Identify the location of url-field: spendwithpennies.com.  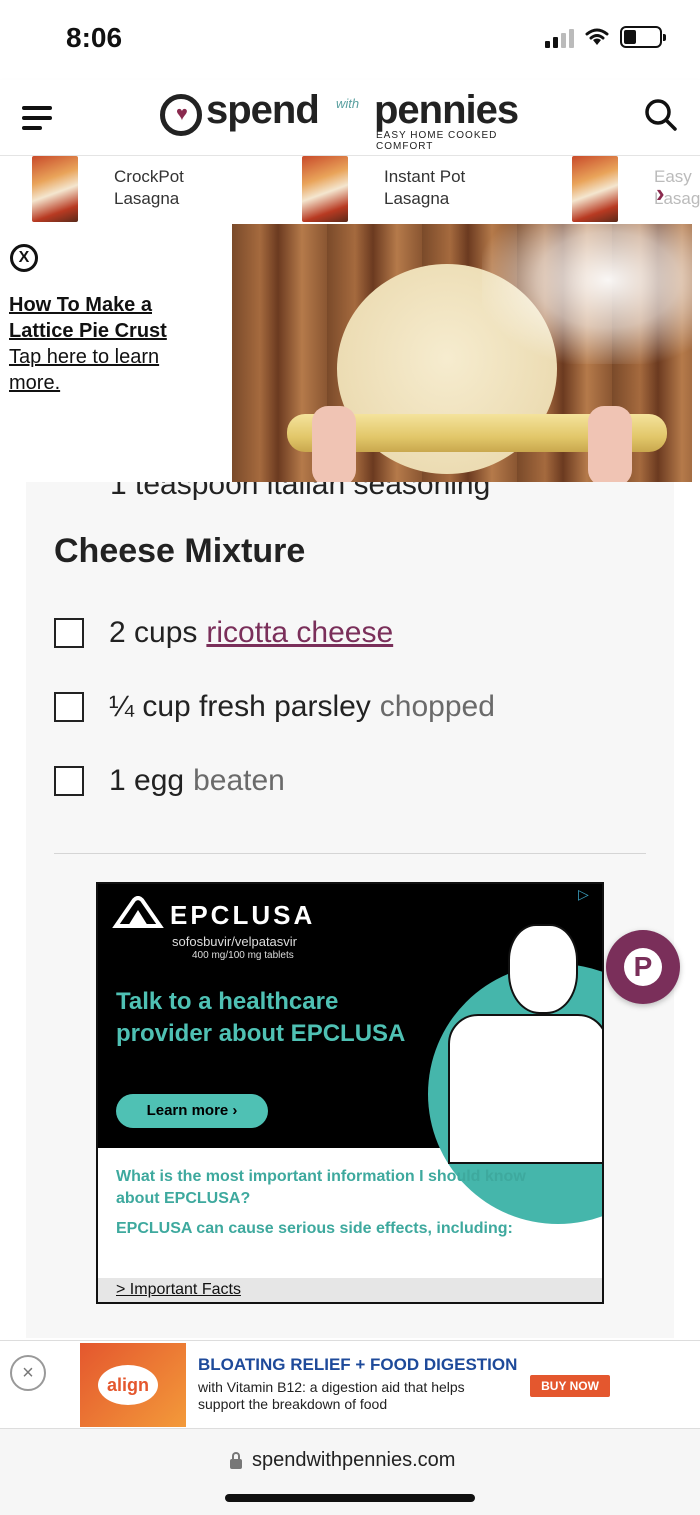
(342, 1460).